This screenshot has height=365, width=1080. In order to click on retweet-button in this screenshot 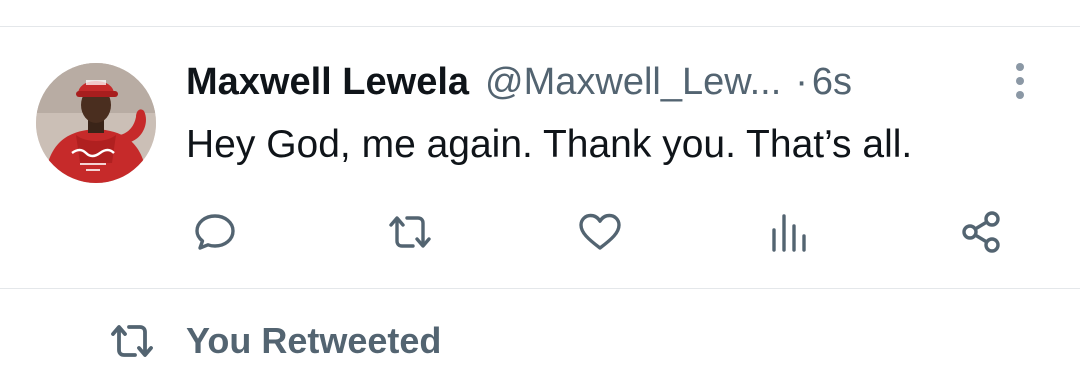, I will do `click(410, 232)`.